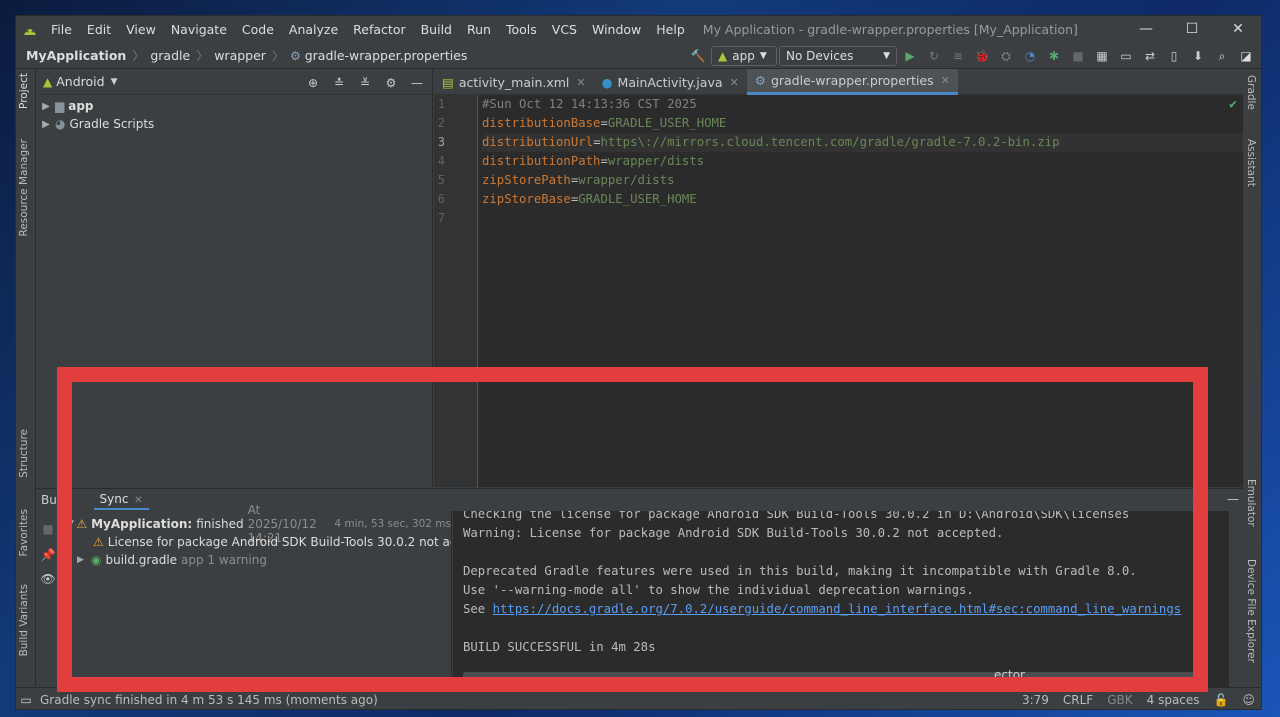  I want to click on menu-code: Code, so click(258, 29).